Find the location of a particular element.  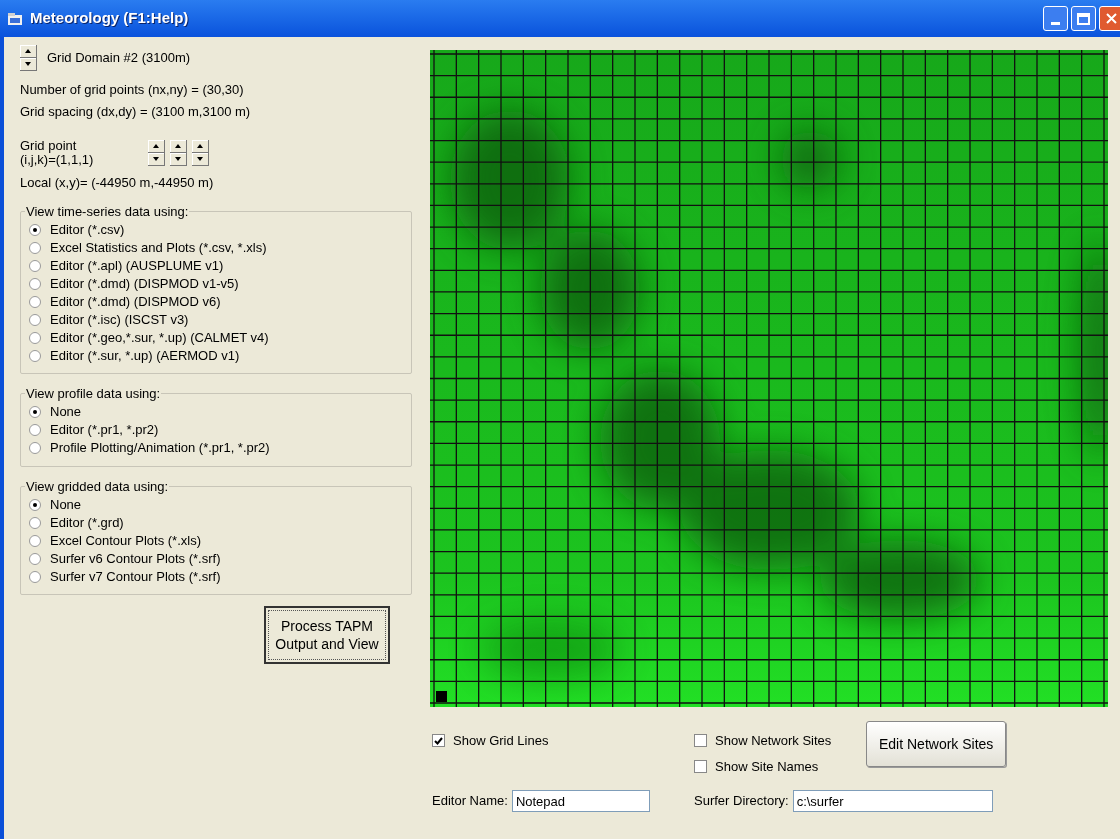

radio-label: Editor (*.sur, *.up) (AERMOD v1) is located at coordinates (145, 355).